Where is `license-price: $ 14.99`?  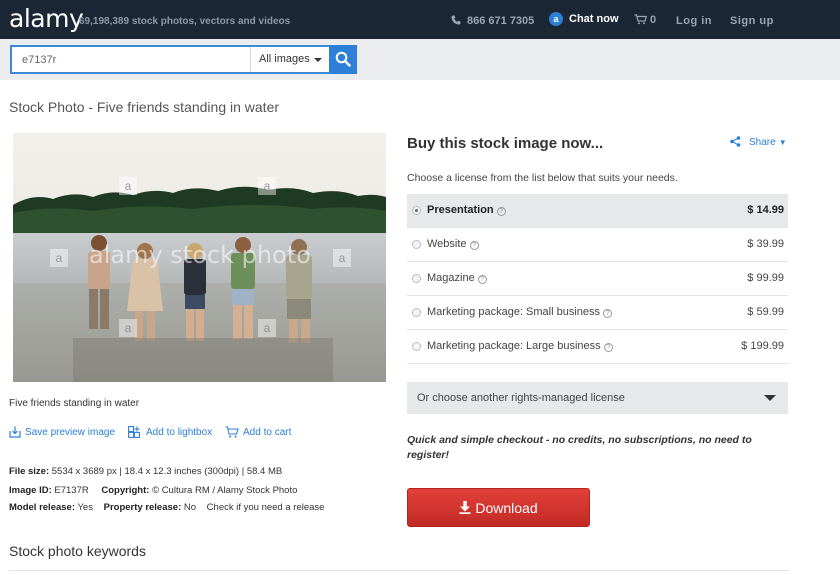 license-price: $ 14.99 is located at coordinates (765, 210).